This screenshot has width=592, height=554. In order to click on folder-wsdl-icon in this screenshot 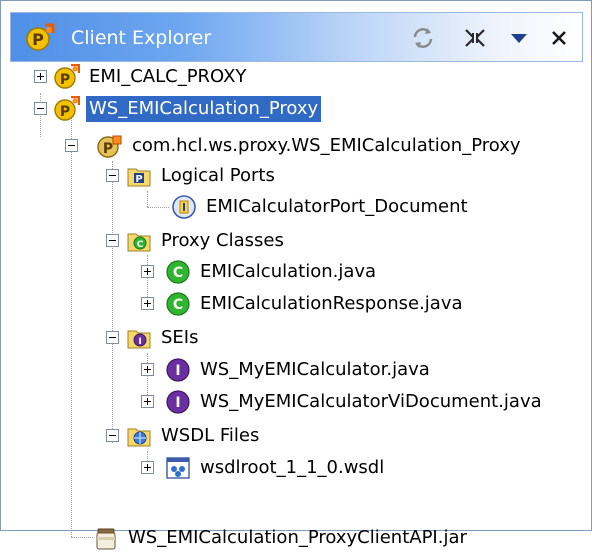, I will do `click(139, 437)`.